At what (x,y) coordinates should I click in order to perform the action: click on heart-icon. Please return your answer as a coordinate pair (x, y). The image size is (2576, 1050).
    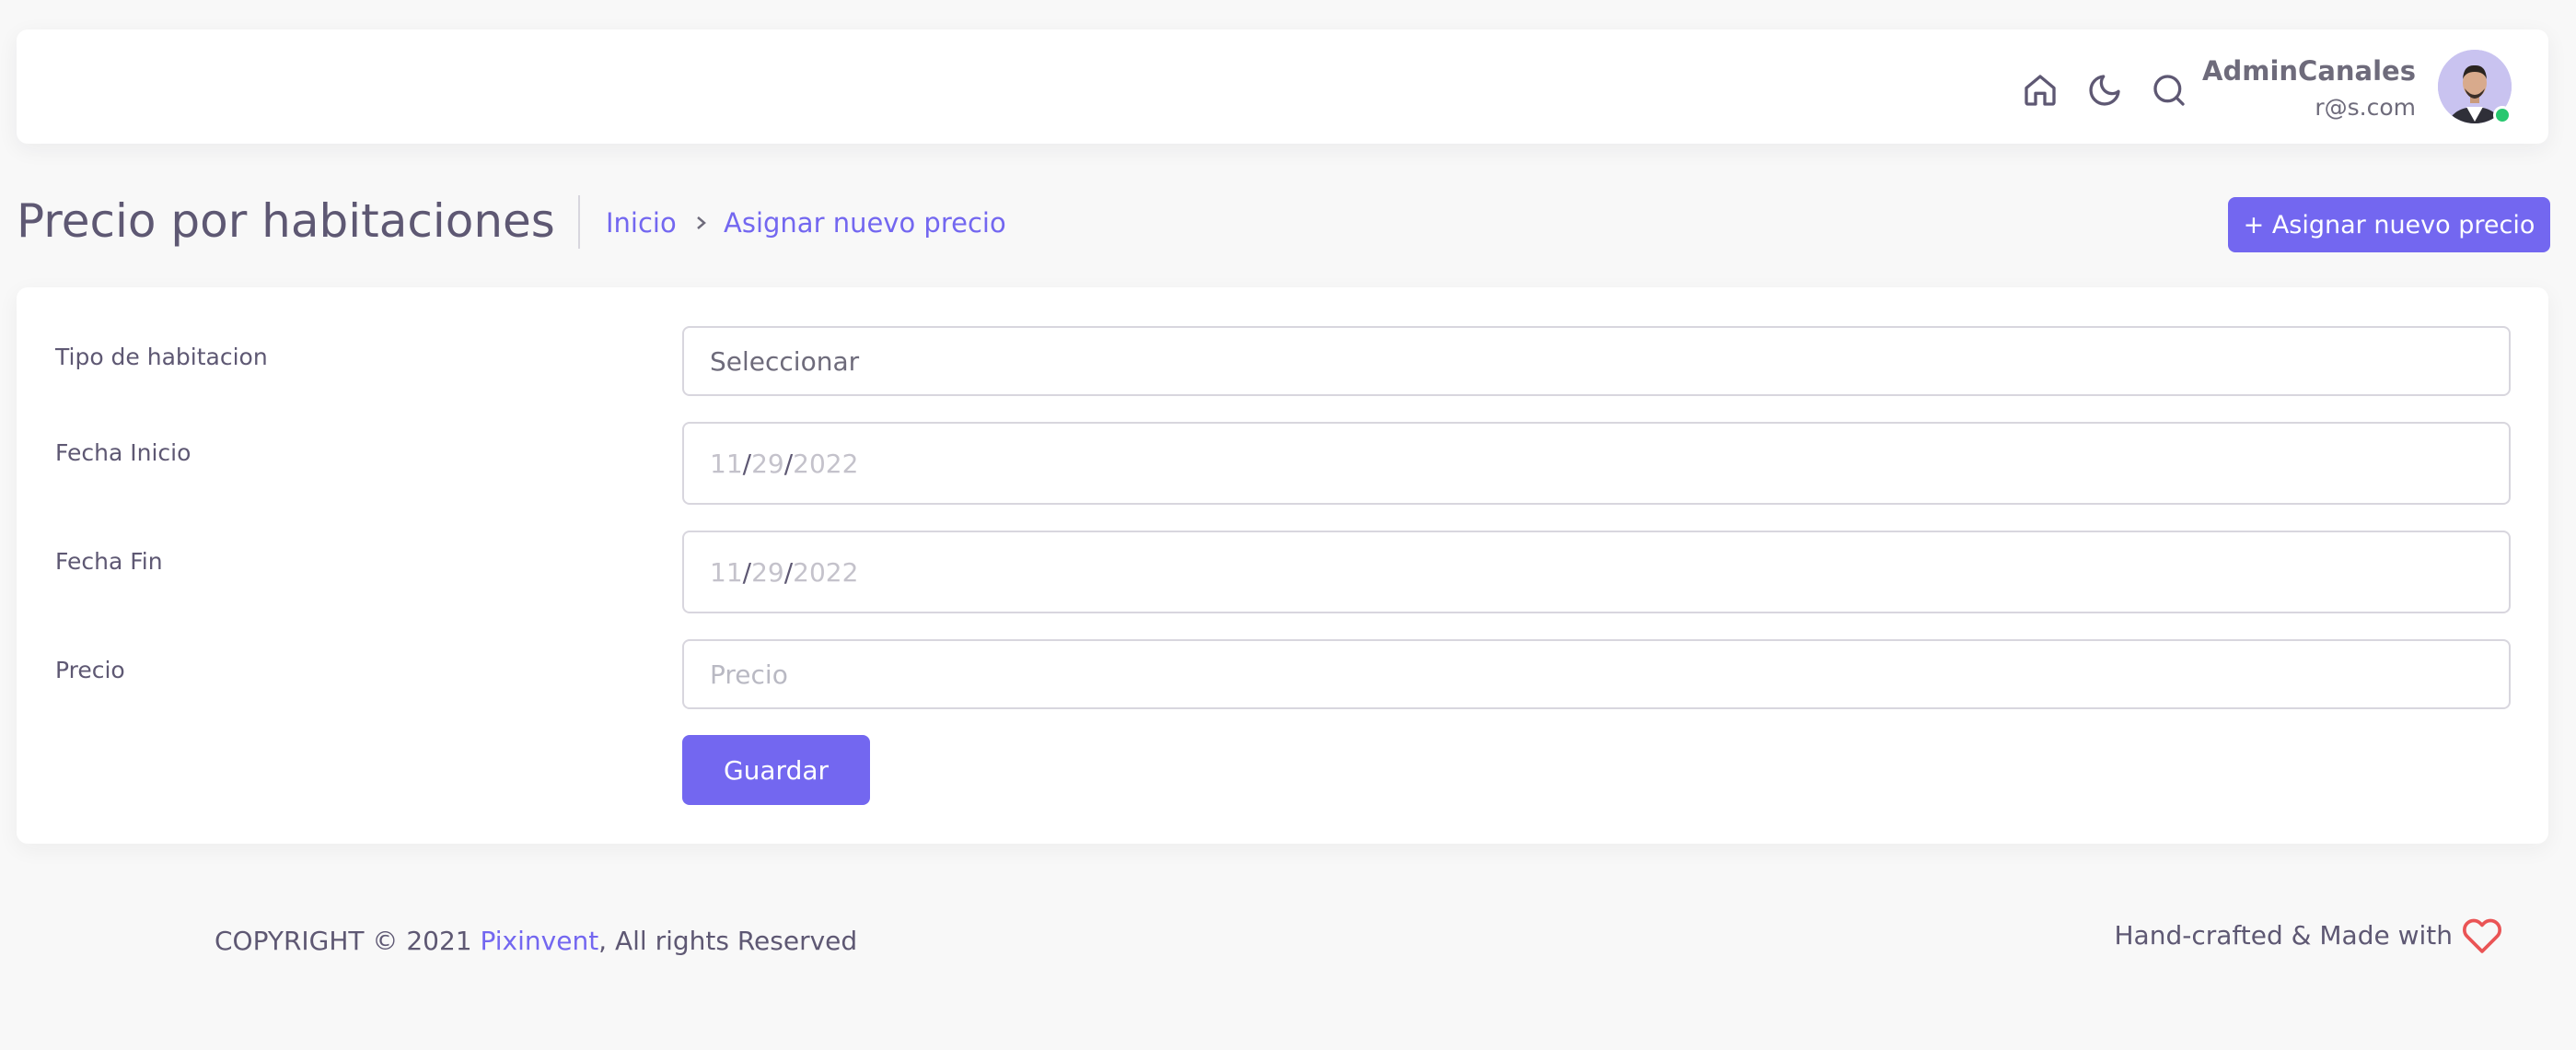
    Looking at the image, I should click on (2482, 936).